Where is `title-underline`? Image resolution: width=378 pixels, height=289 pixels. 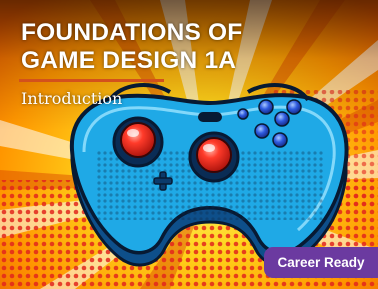
title-underline is located at coordinates (91, 80).